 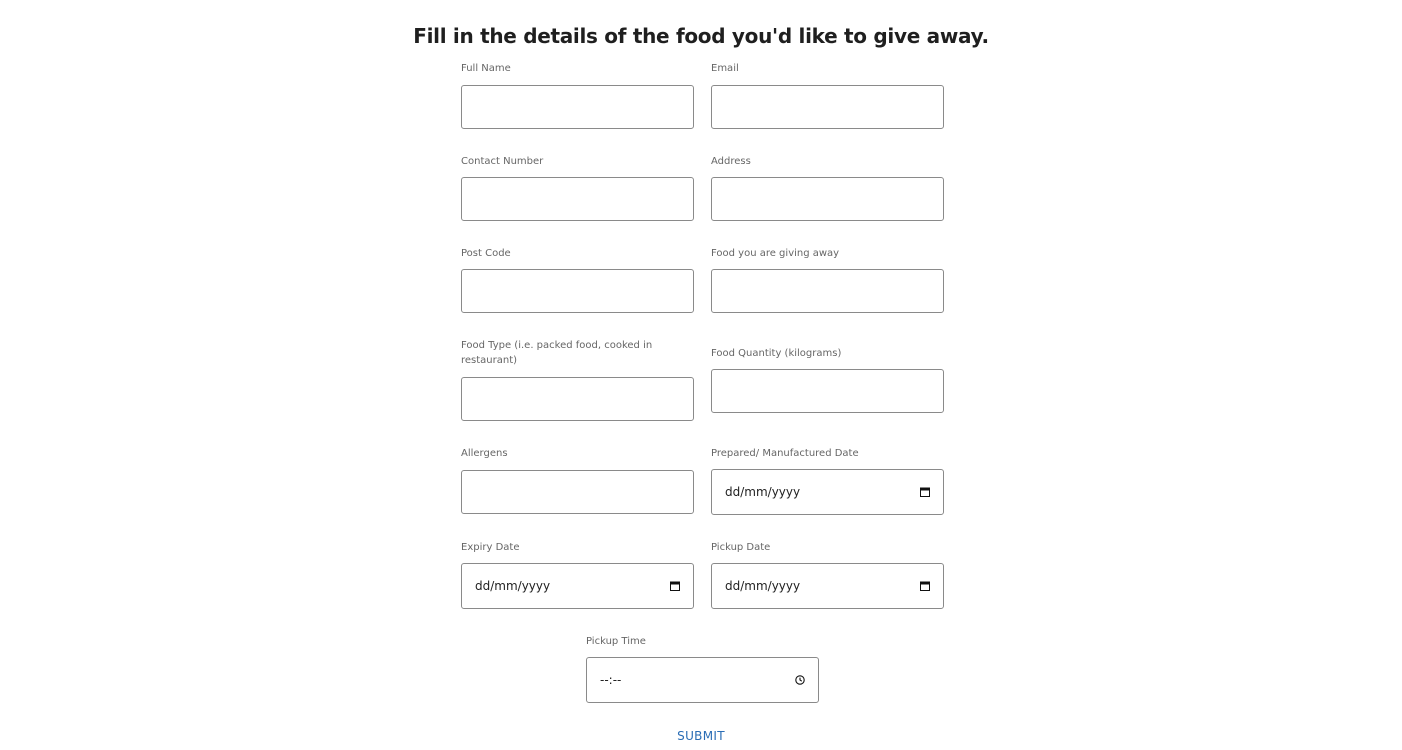 I want to click on expiry-date-group: Expiry Date dd/mm/yyyy, so click(x=577, y=574).